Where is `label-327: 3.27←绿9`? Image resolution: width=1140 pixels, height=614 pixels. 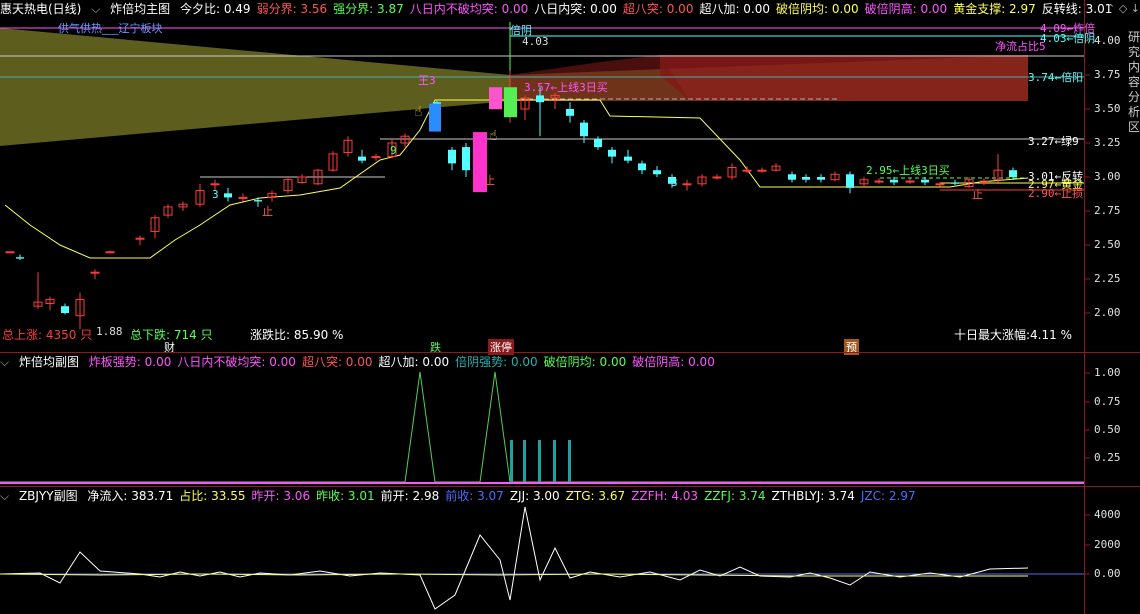
label-327: 3.27←绿9 is located at coordinates (1053, 141).